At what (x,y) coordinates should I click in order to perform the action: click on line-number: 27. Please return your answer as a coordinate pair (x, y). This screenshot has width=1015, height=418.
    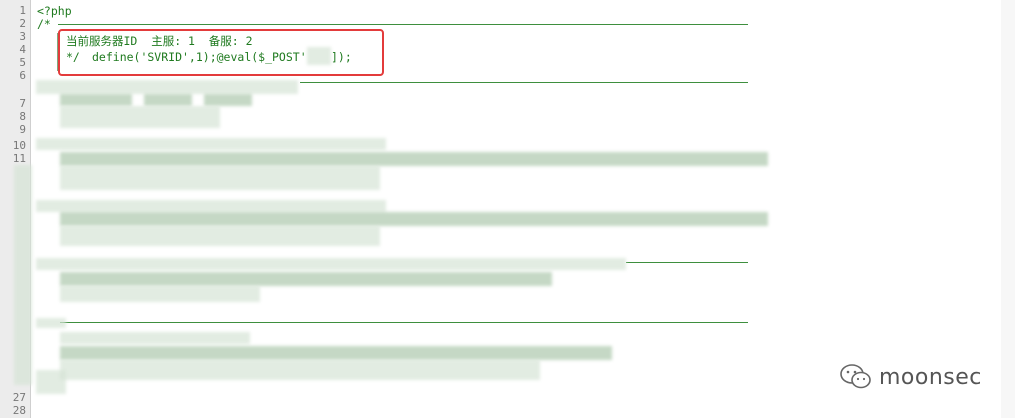
    Looking at the image, I should click on (19, 397).